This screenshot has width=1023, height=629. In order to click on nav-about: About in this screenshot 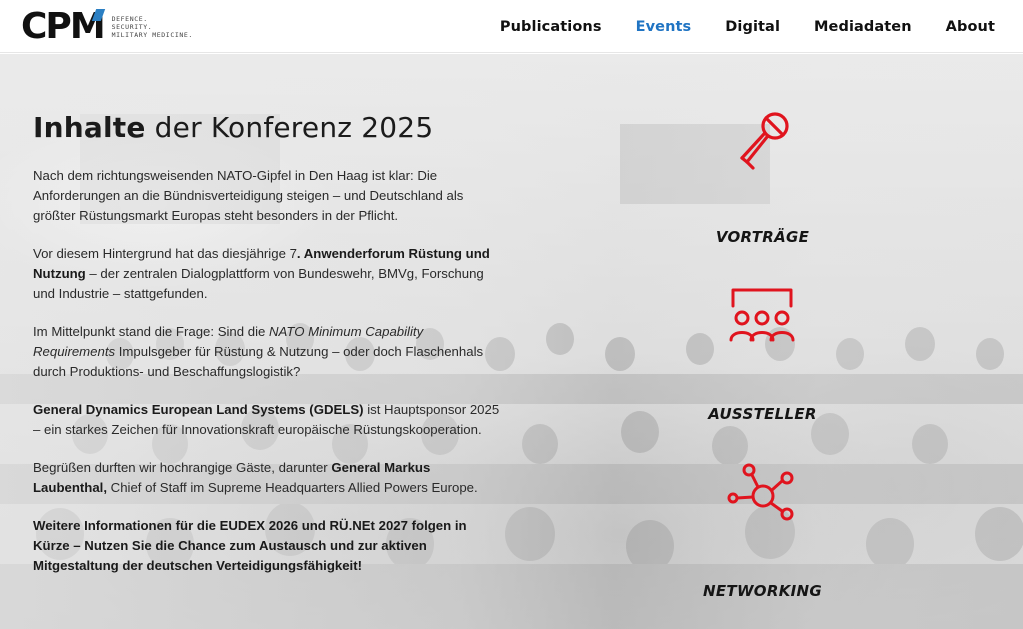, I will do `click(970, 27)`.